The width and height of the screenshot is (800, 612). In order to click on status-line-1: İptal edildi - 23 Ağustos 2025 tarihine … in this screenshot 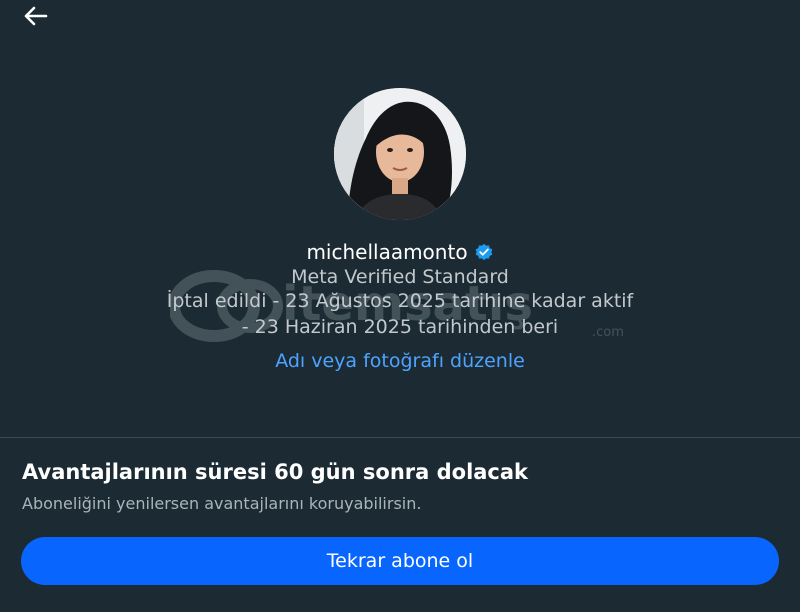, I will do `click(400, 301)`.